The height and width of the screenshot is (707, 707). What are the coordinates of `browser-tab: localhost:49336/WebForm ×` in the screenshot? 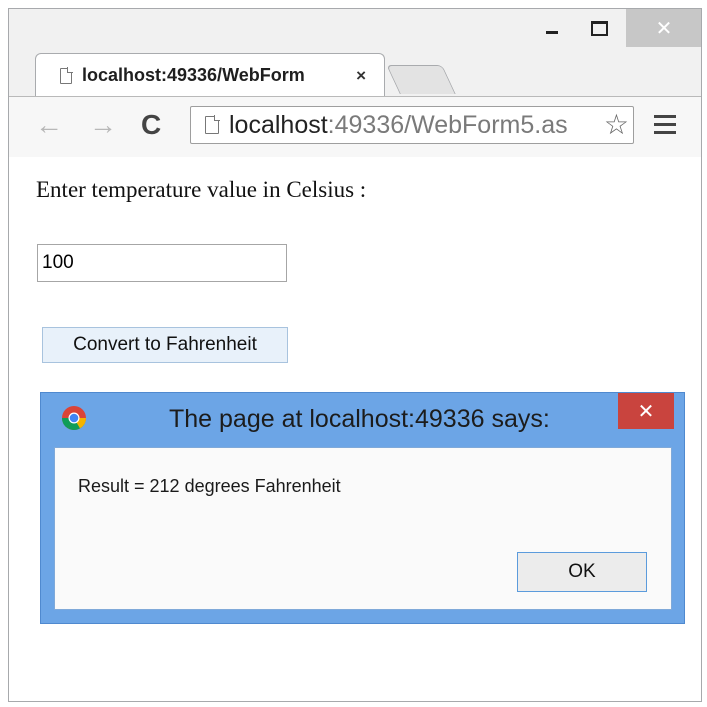 It's located at (210, 75).